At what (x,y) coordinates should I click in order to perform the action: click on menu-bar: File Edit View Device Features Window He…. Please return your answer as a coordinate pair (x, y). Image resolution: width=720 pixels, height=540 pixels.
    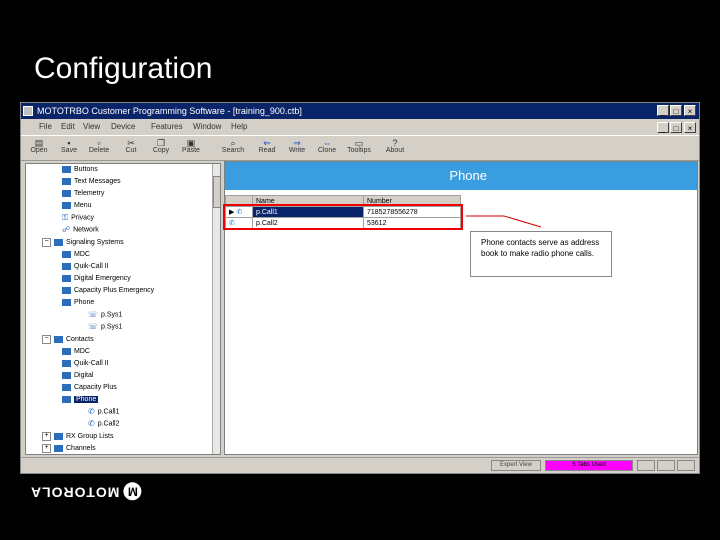
    Looking at the image, I should click on (360, 127).